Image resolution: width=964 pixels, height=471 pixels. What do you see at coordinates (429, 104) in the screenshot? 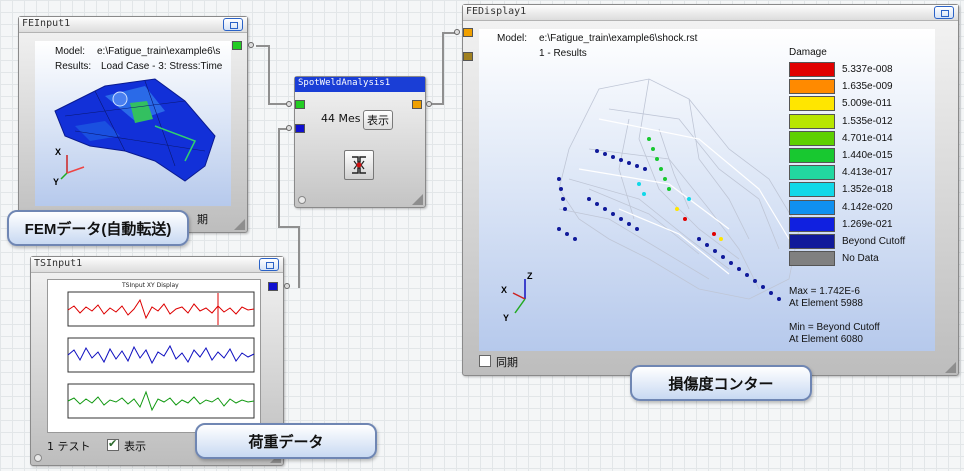
I see `spotweld-output-pin` at bounding box center [429, 104].